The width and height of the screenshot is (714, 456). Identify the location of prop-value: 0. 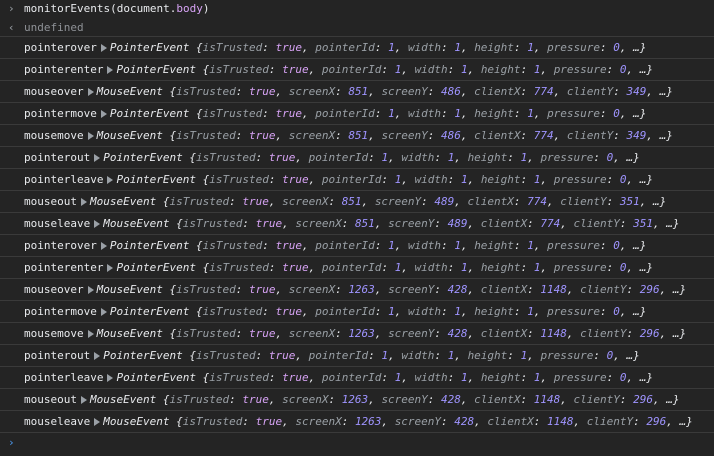
(623, 377).